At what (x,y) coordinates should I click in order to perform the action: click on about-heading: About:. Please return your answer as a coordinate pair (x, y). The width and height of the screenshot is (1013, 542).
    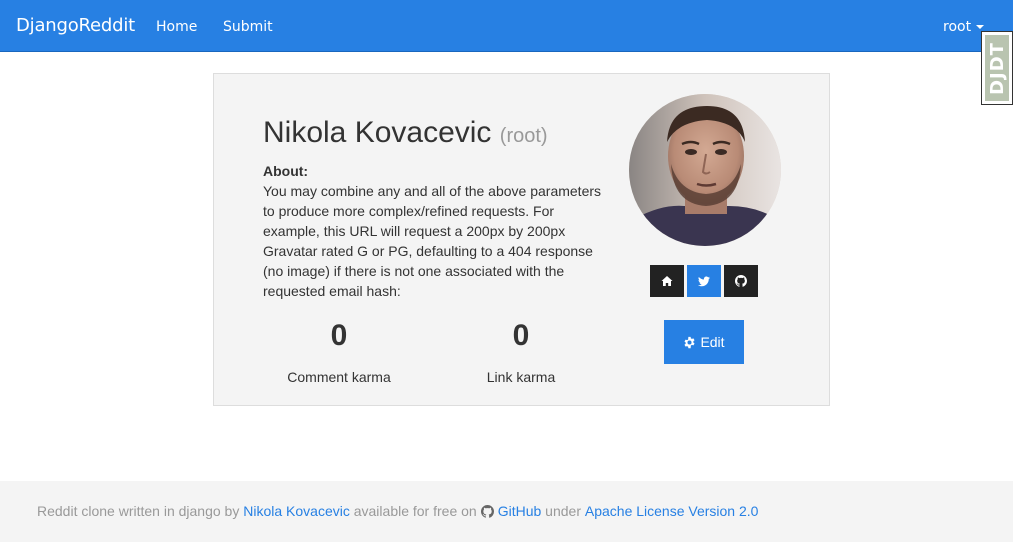
    Looking at the image, I should click on (286, 171).